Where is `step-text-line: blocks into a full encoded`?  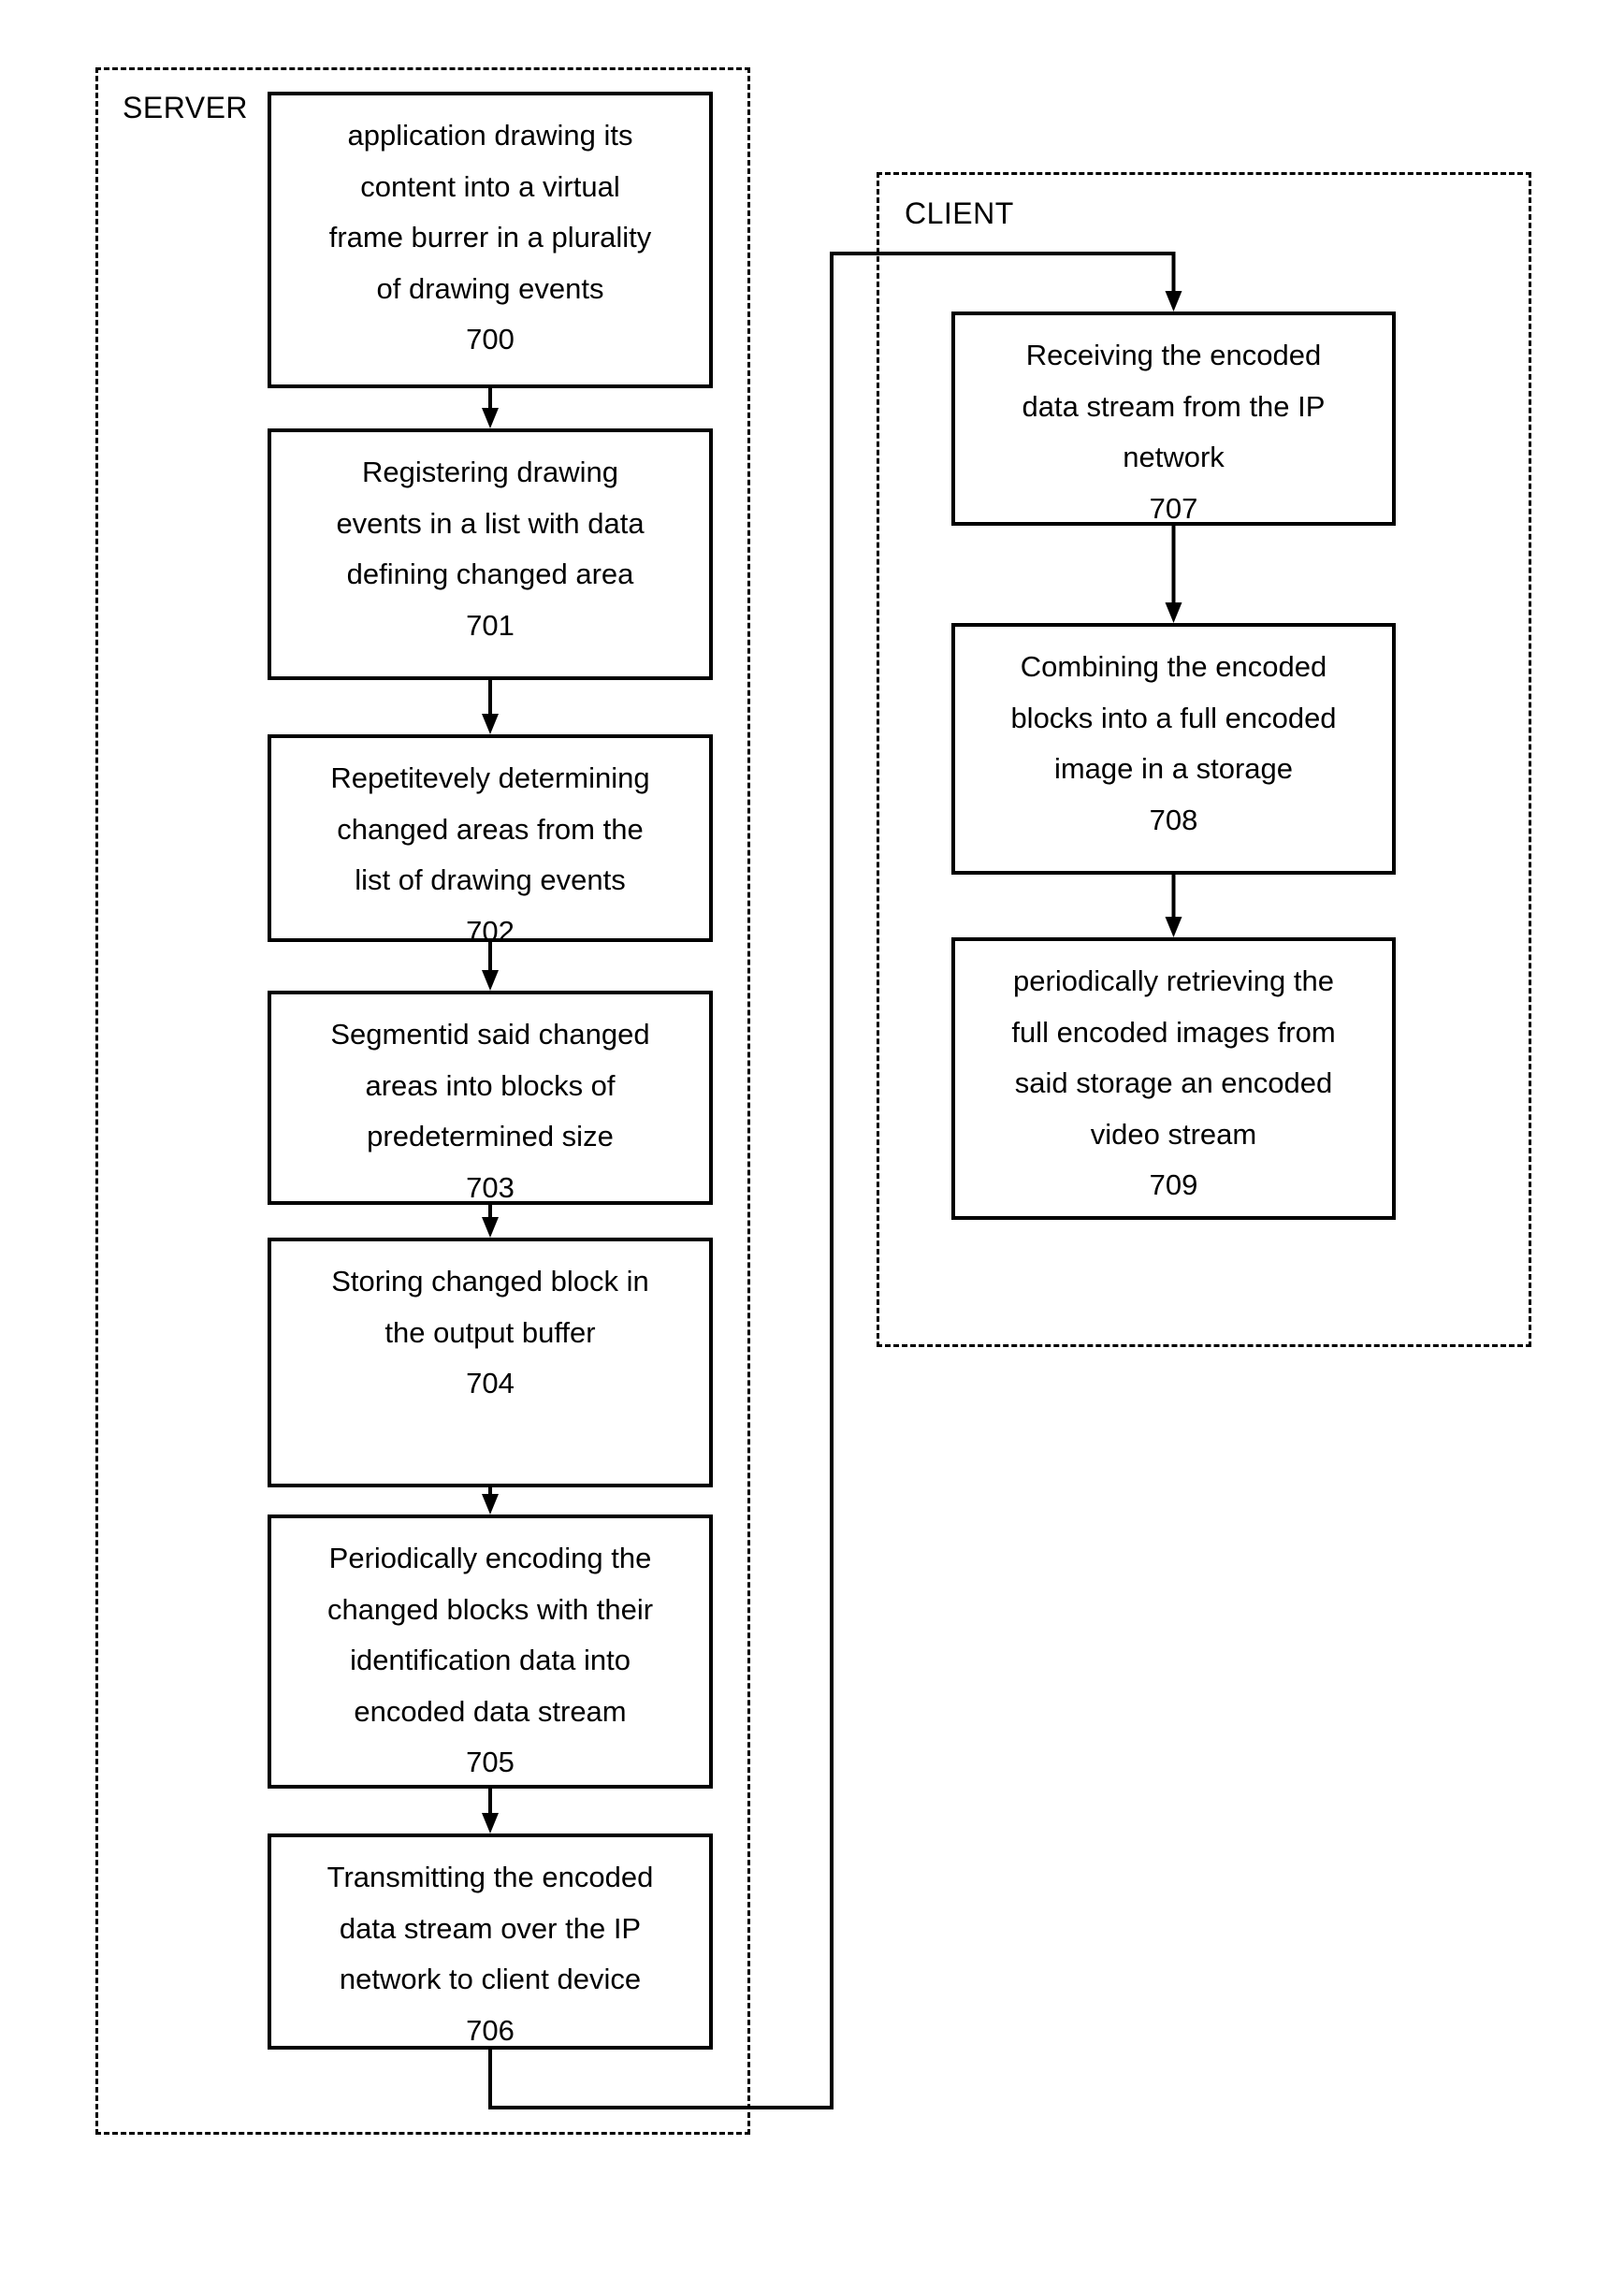
step-text-line: blocks into a full encoded is located at coordinates (1173, 717).